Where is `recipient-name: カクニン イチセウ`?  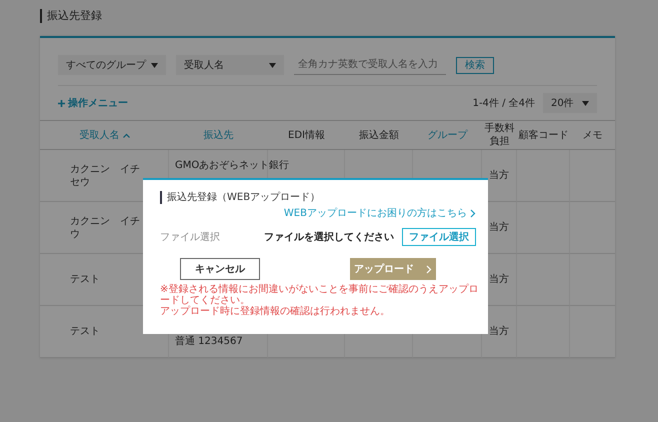 recipient-name: カクニン イチセウ is located at coordinates (105, 175).